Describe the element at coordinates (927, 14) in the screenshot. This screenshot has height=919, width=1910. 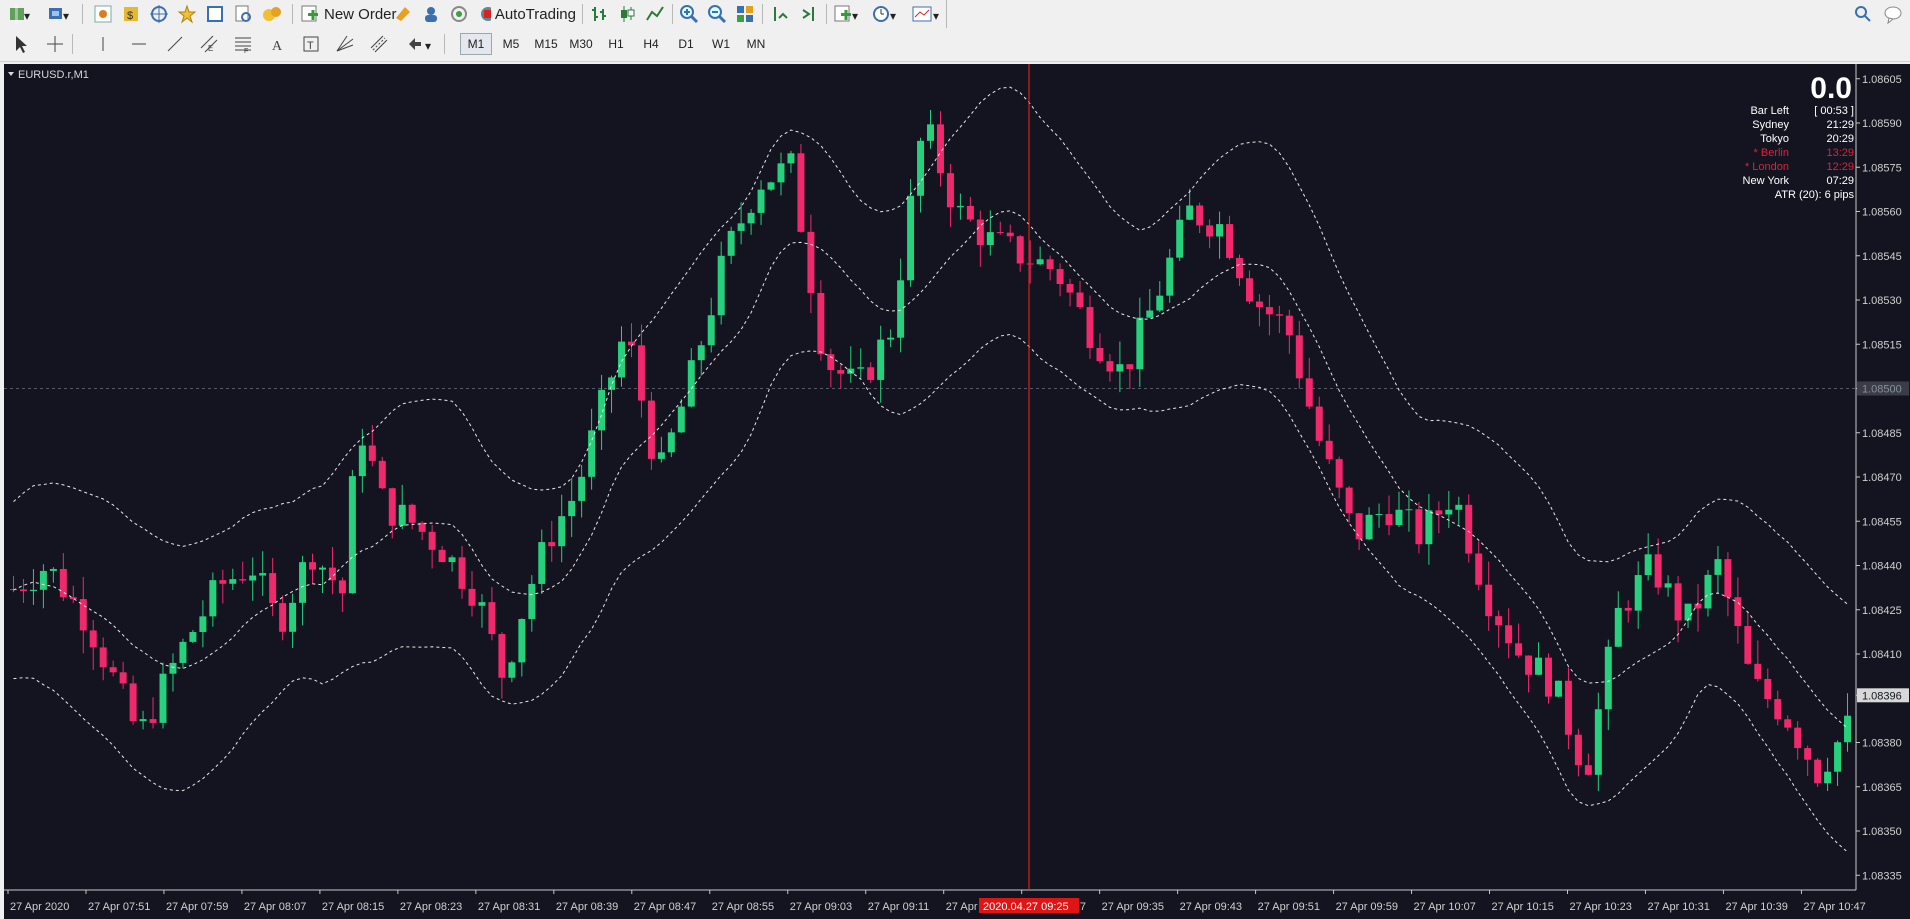
I see `templates-icon: ▾` at that location.